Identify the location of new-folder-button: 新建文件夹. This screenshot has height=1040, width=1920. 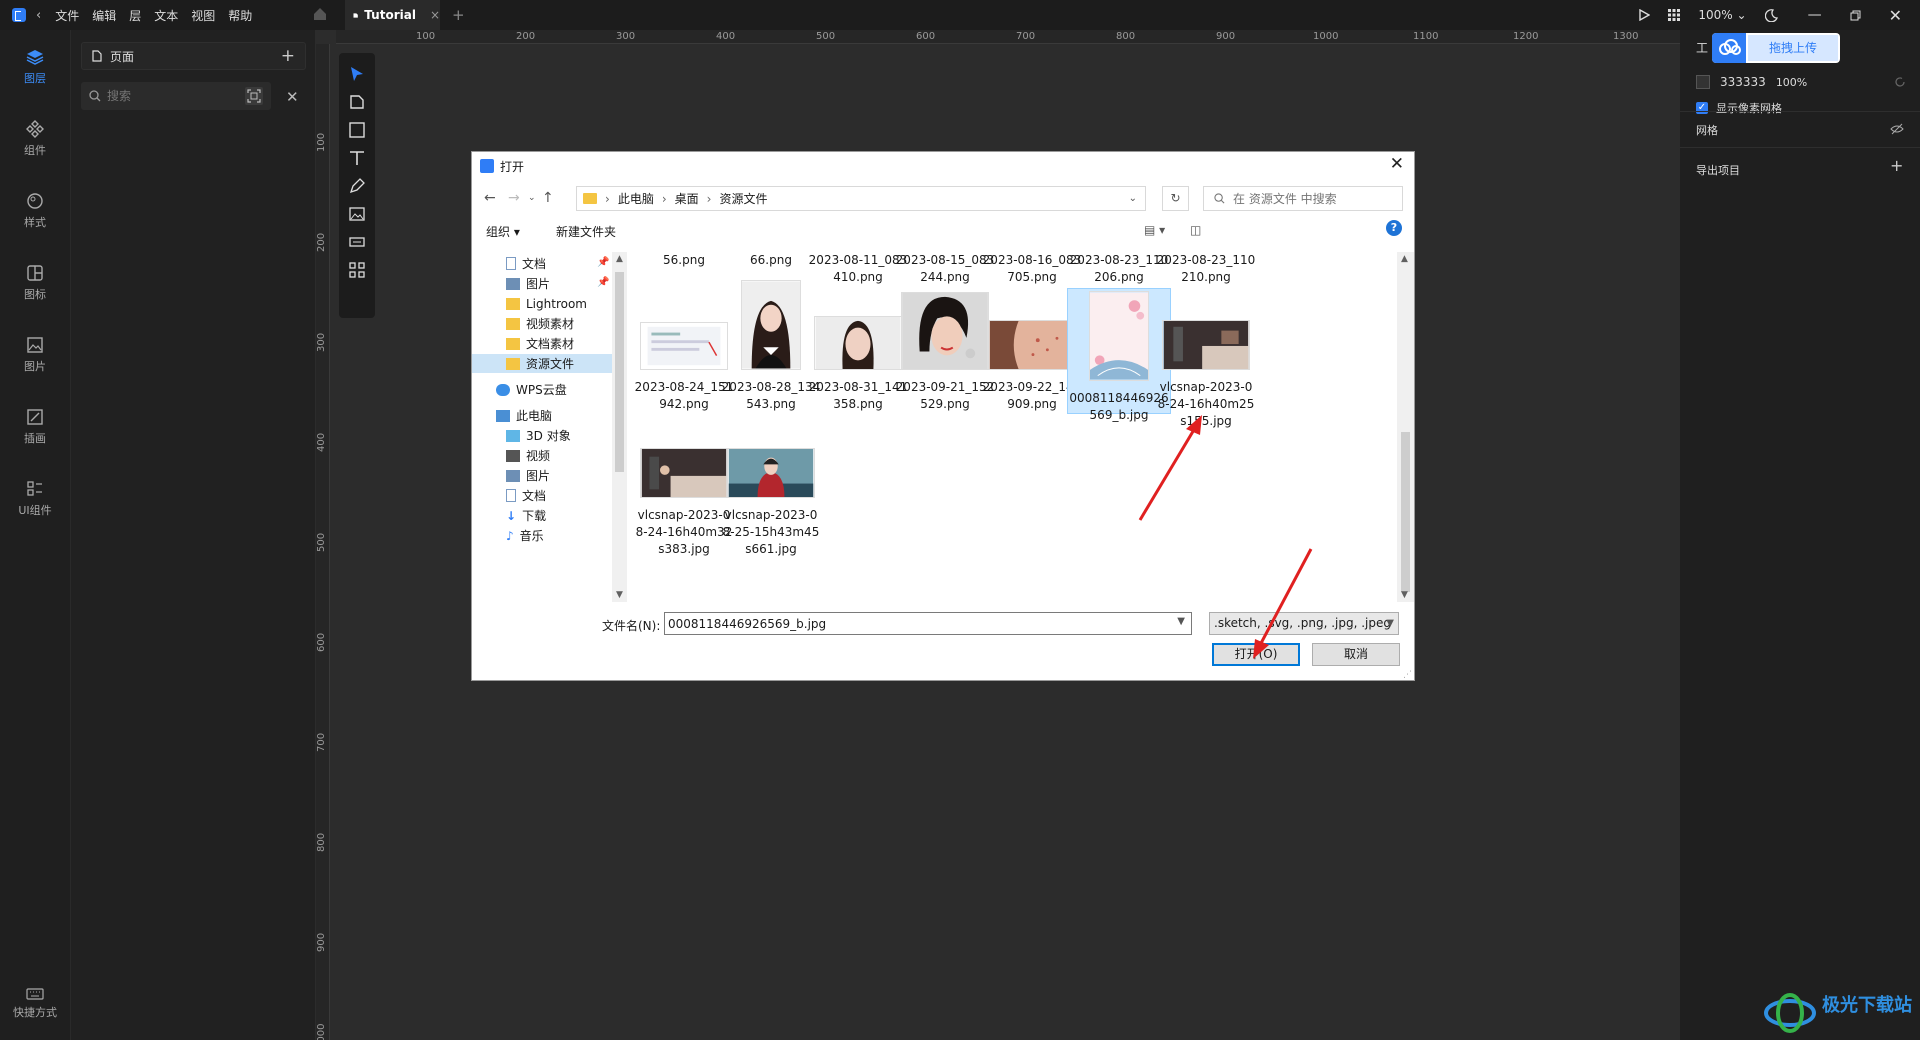
(586, 231).